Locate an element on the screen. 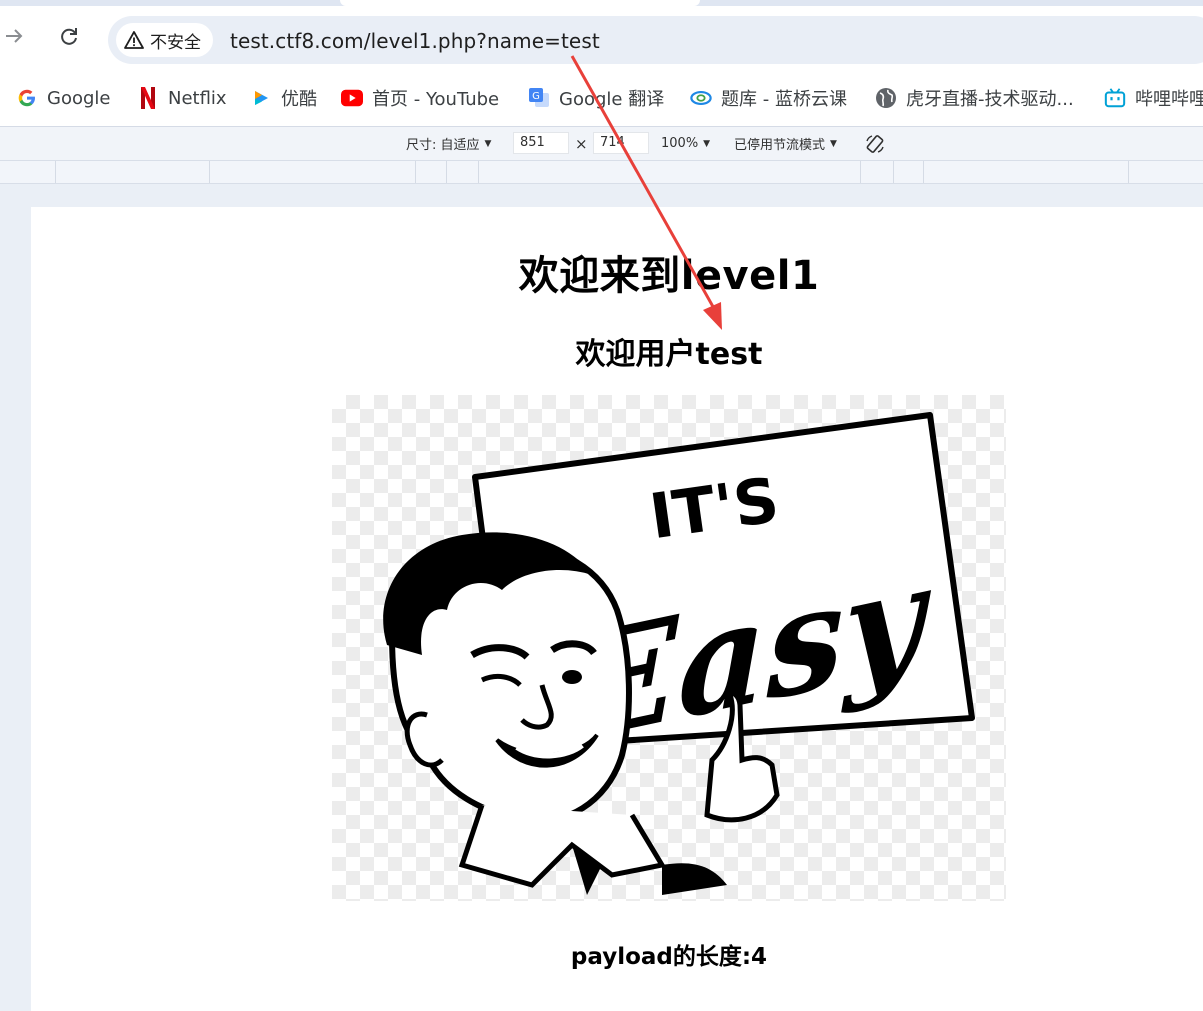  throttle-dropdown: 已停用节流模式 ▼ is located at coordinates (785, 143).